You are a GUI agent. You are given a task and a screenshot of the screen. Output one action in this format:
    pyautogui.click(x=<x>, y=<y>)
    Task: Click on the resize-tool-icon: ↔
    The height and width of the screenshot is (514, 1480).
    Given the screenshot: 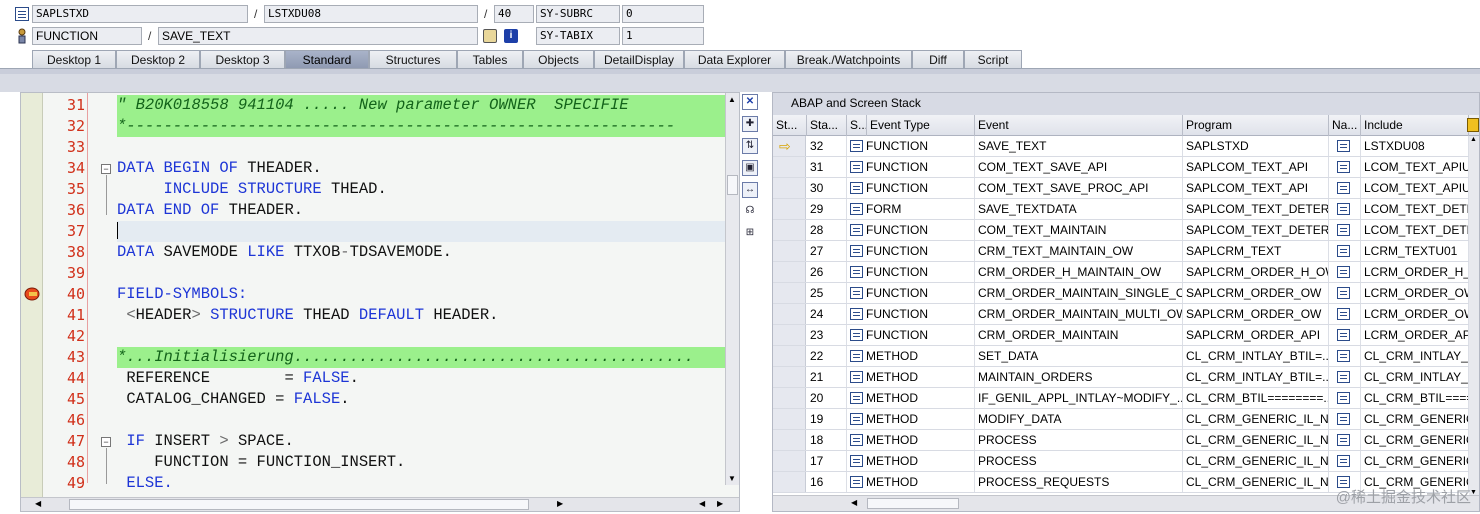 What is the action you would take?
    pyautogui.click(x=750, y=190)
    